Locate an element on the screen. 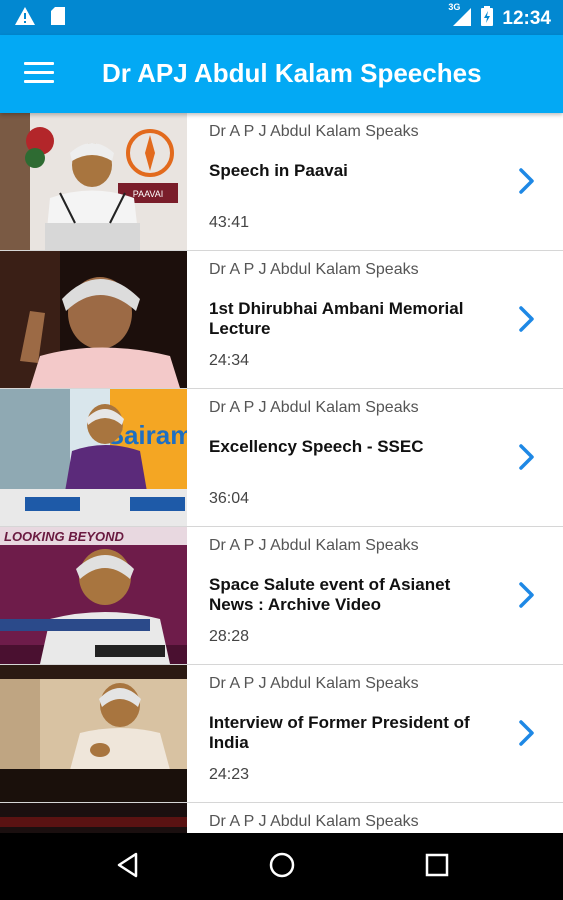 Image resolution: width=563 pixels, height=900 pixels. video-title: 1st Dhirubhai Ambani Memorial Lecture is located at coordinates (336, 318).